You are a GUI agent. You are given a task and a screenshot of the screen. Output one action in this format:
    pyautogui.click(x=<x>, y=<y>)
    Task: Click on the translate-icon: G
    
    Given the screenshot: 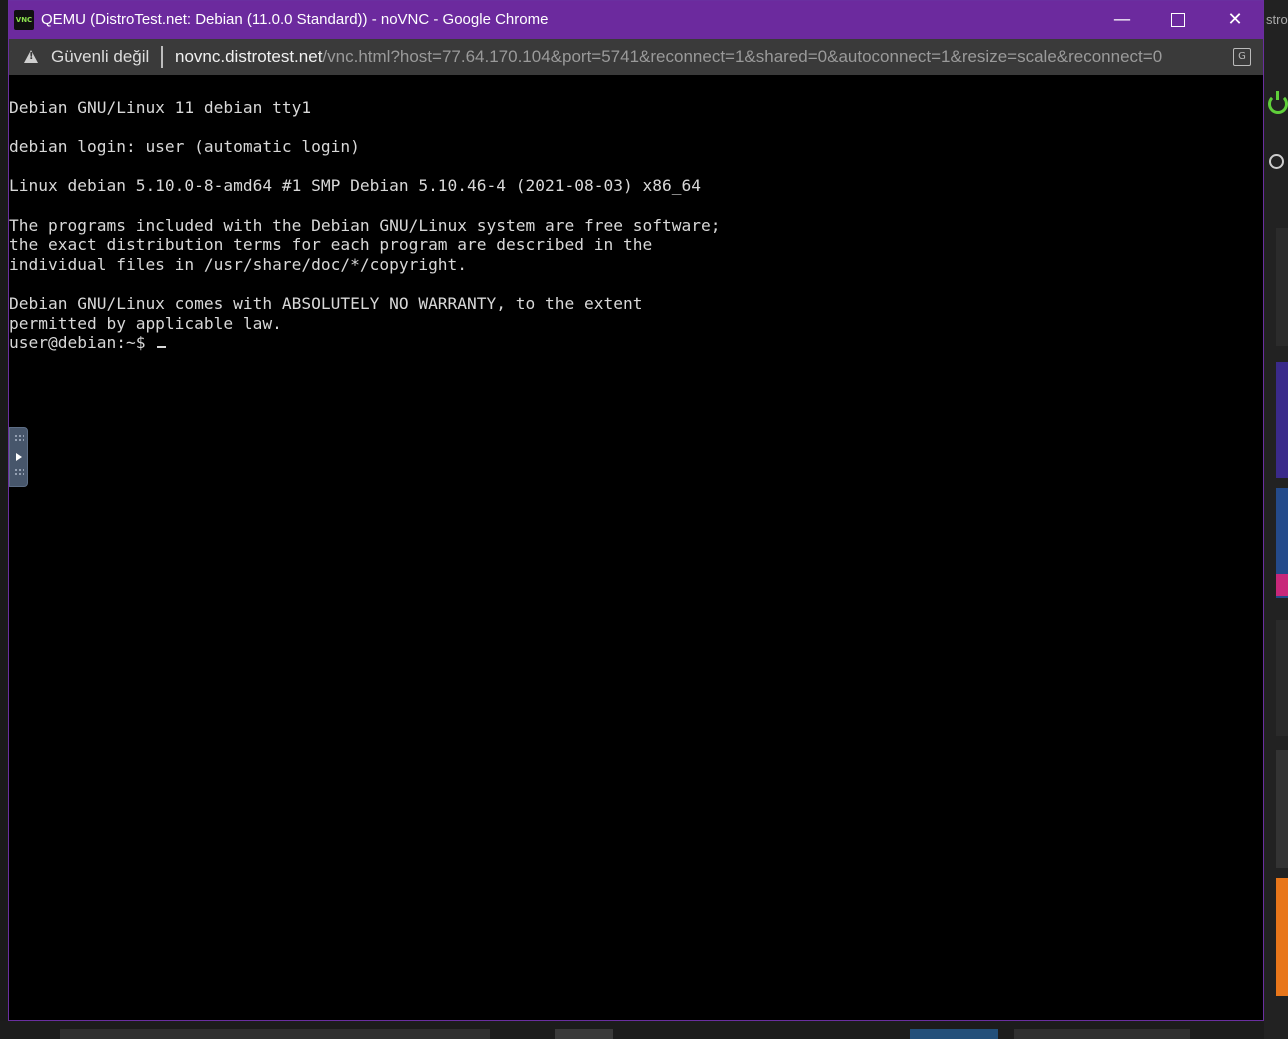 What is the action you would take?
    pyautogui.click(x=1242, y=57)
    